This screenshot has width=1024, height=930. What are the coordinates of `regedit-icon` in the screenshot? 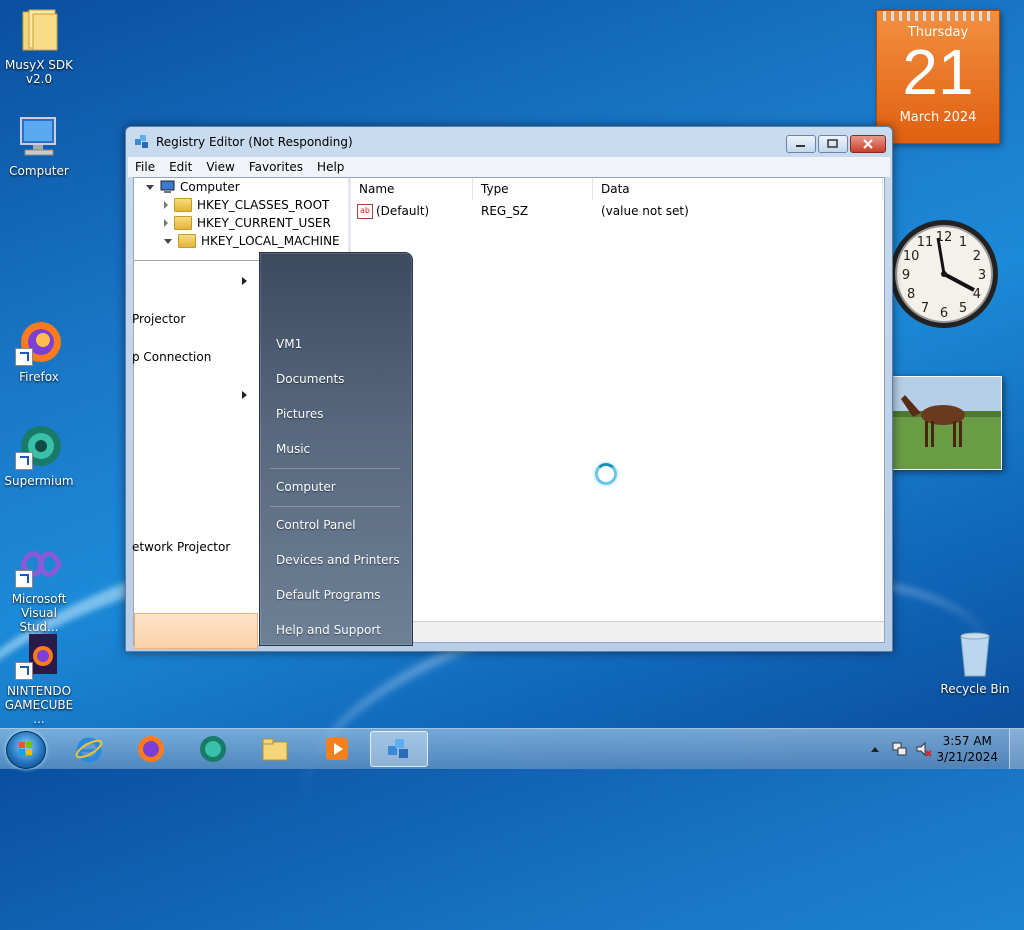 It's located at (398, 748).